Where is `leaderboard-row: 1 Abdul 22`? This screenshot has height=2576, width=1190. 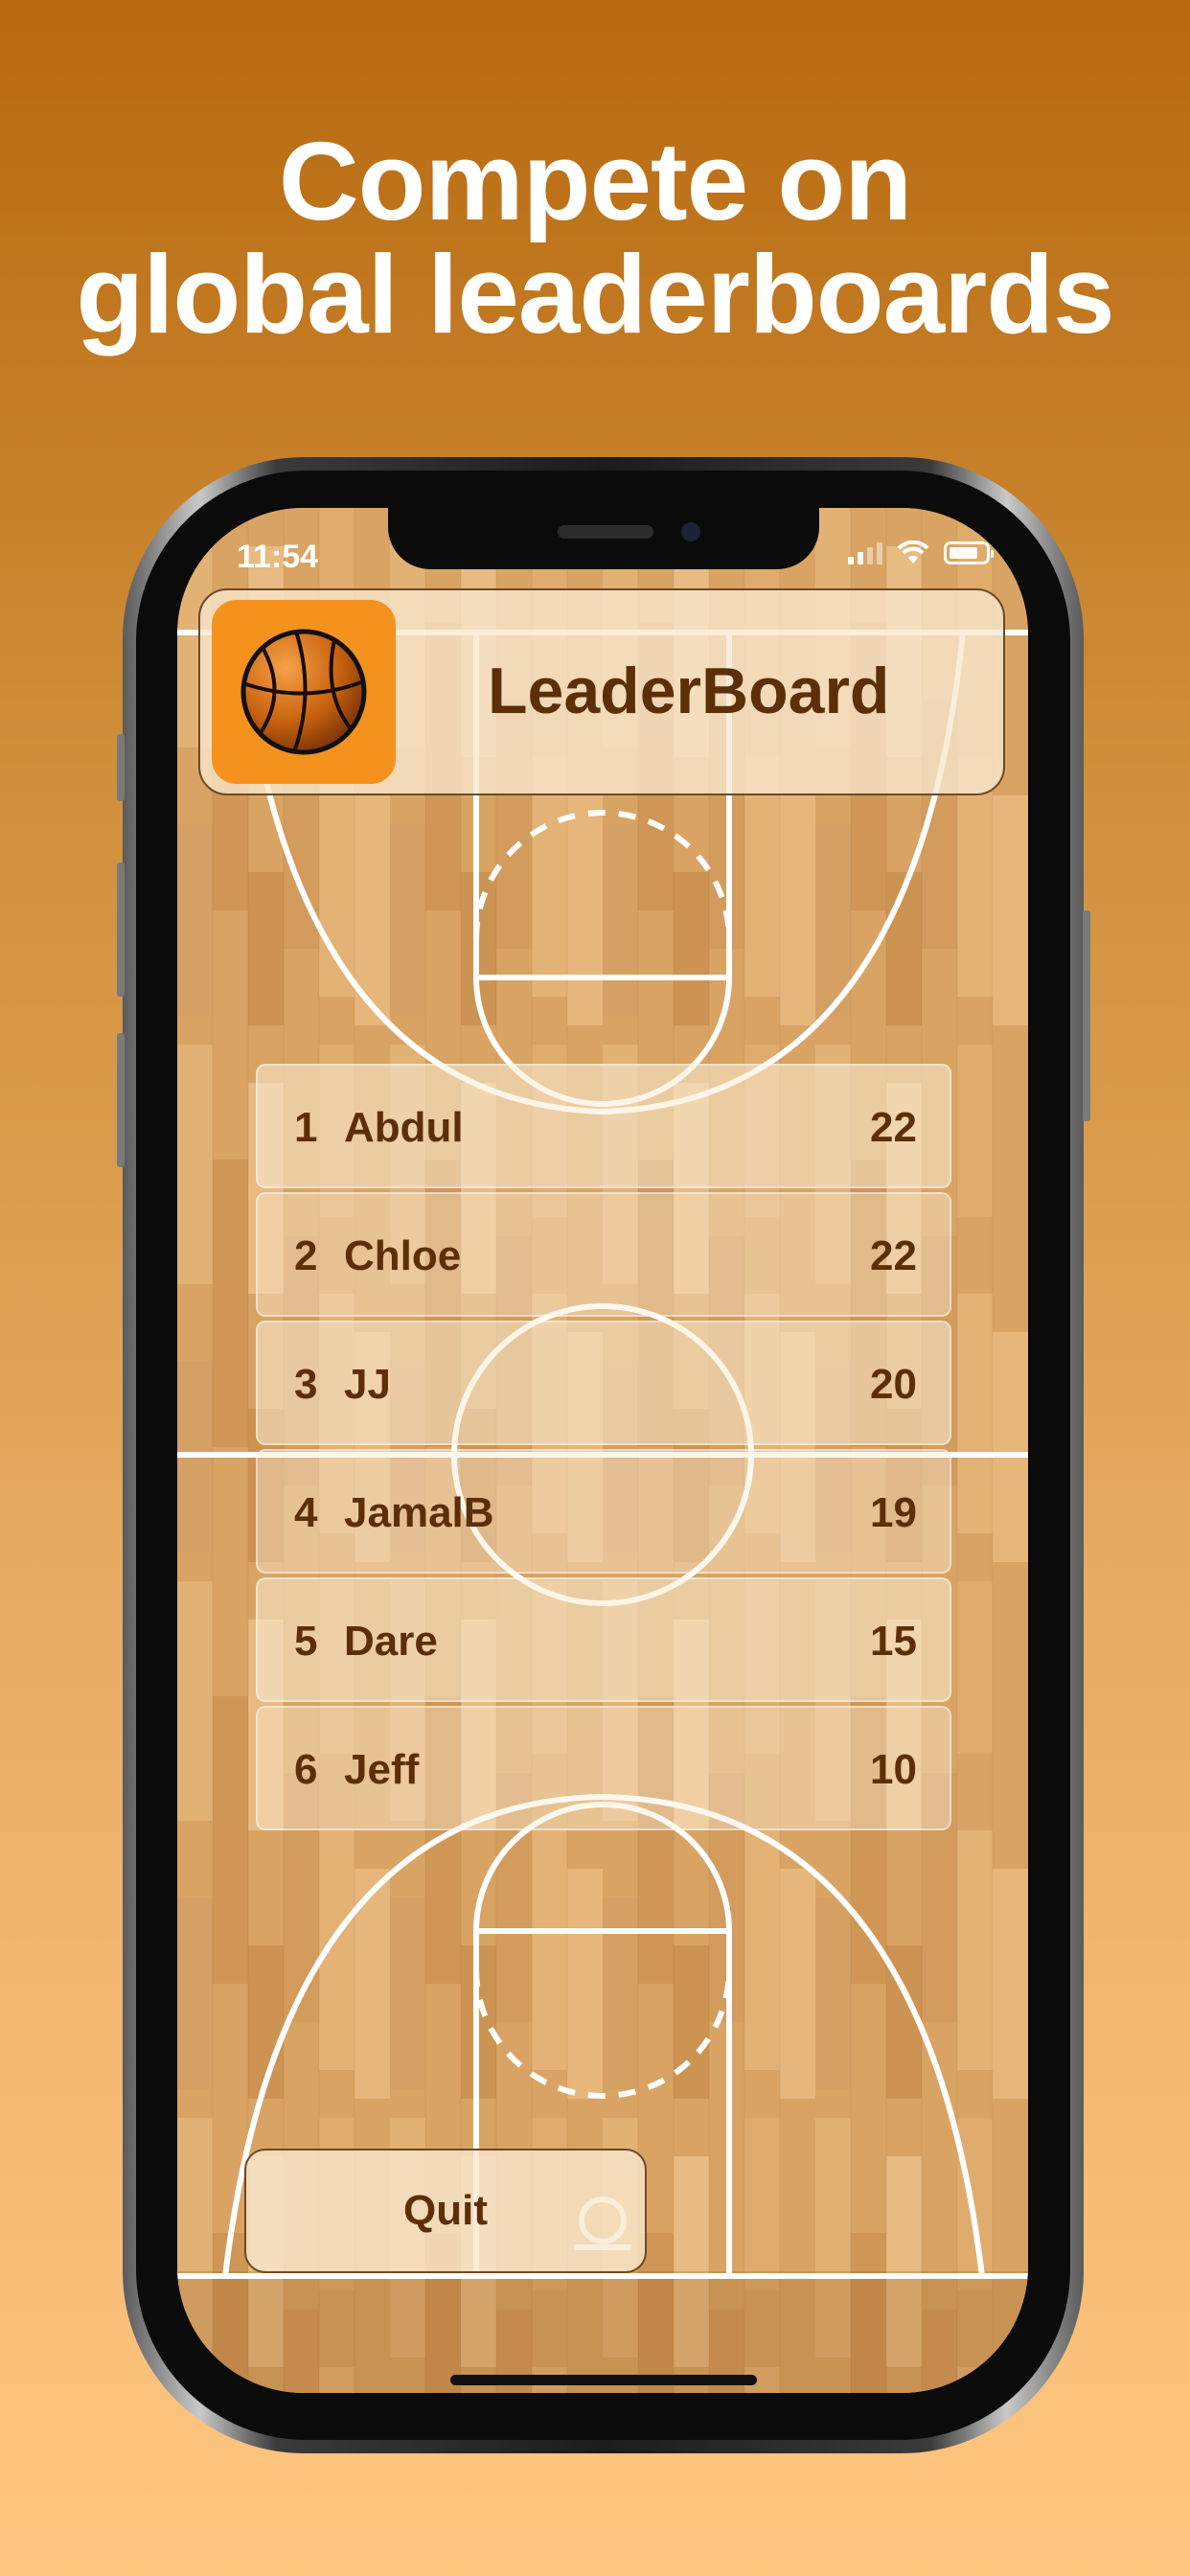 leaderboard-row: 1 Abdul 22 is located at coordinates (604, 1126).